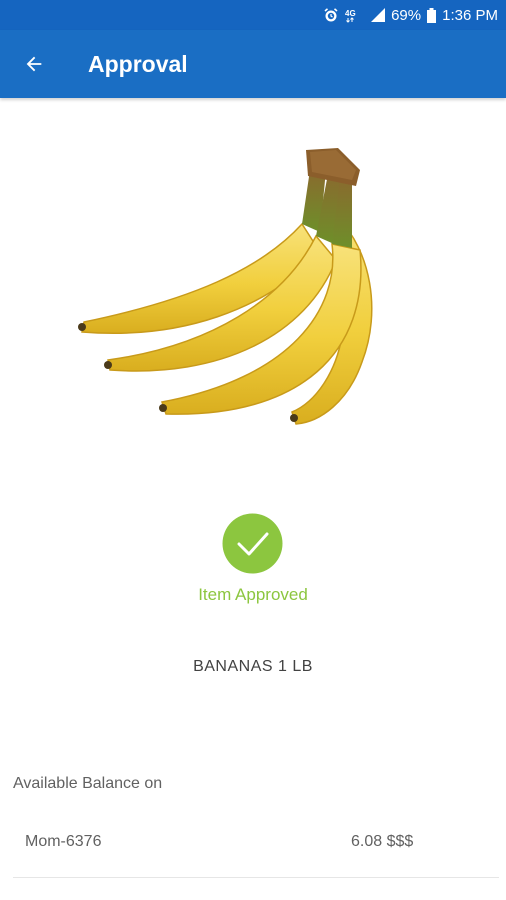  Describe the element at coordinates (253, 64) in the screenshot. I see `app-bar: Approval` at that location.